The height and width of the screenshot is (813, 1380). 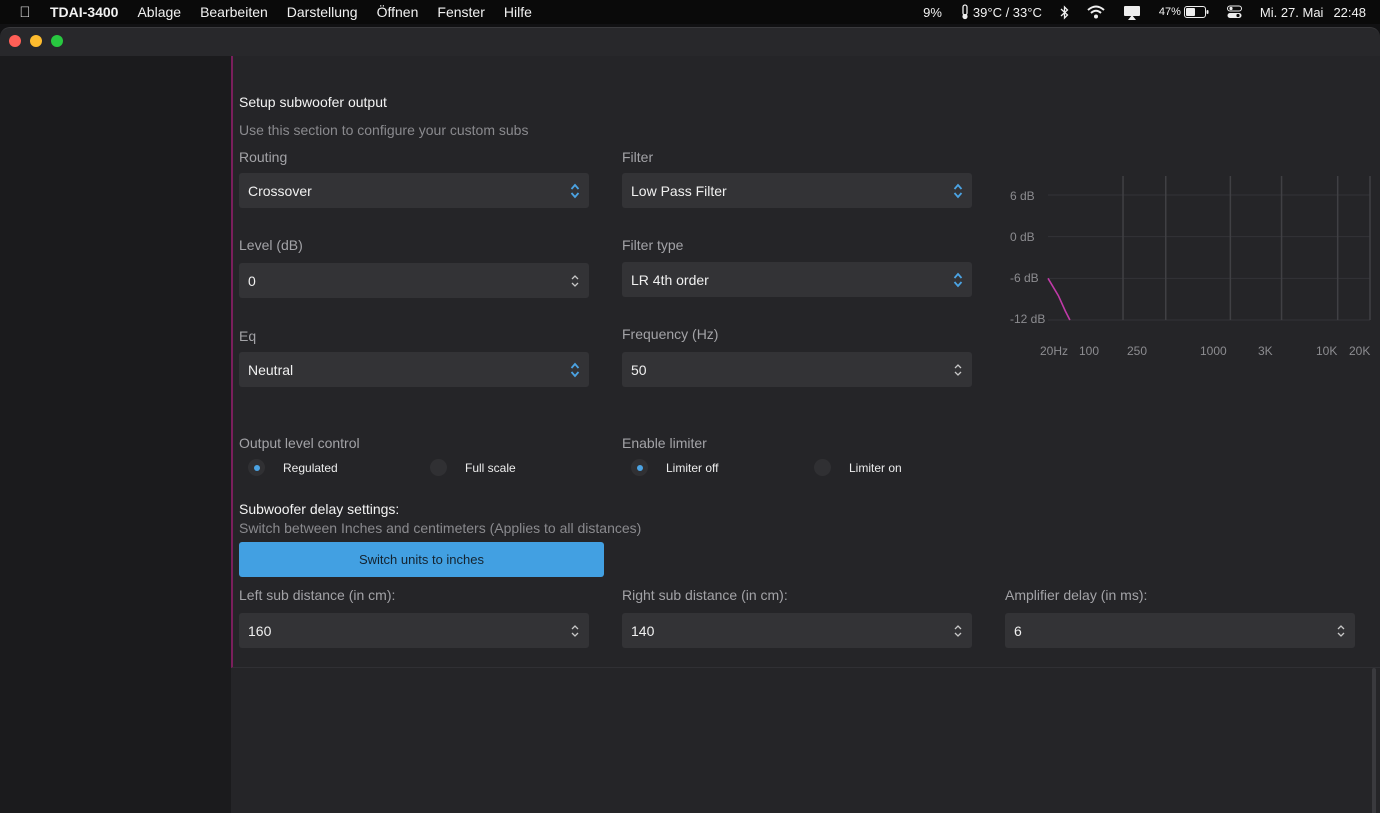 What do you see at coordinates (256, 467) in the screenshot?
I see `regulated-radio` at bounding box center [256, 467].